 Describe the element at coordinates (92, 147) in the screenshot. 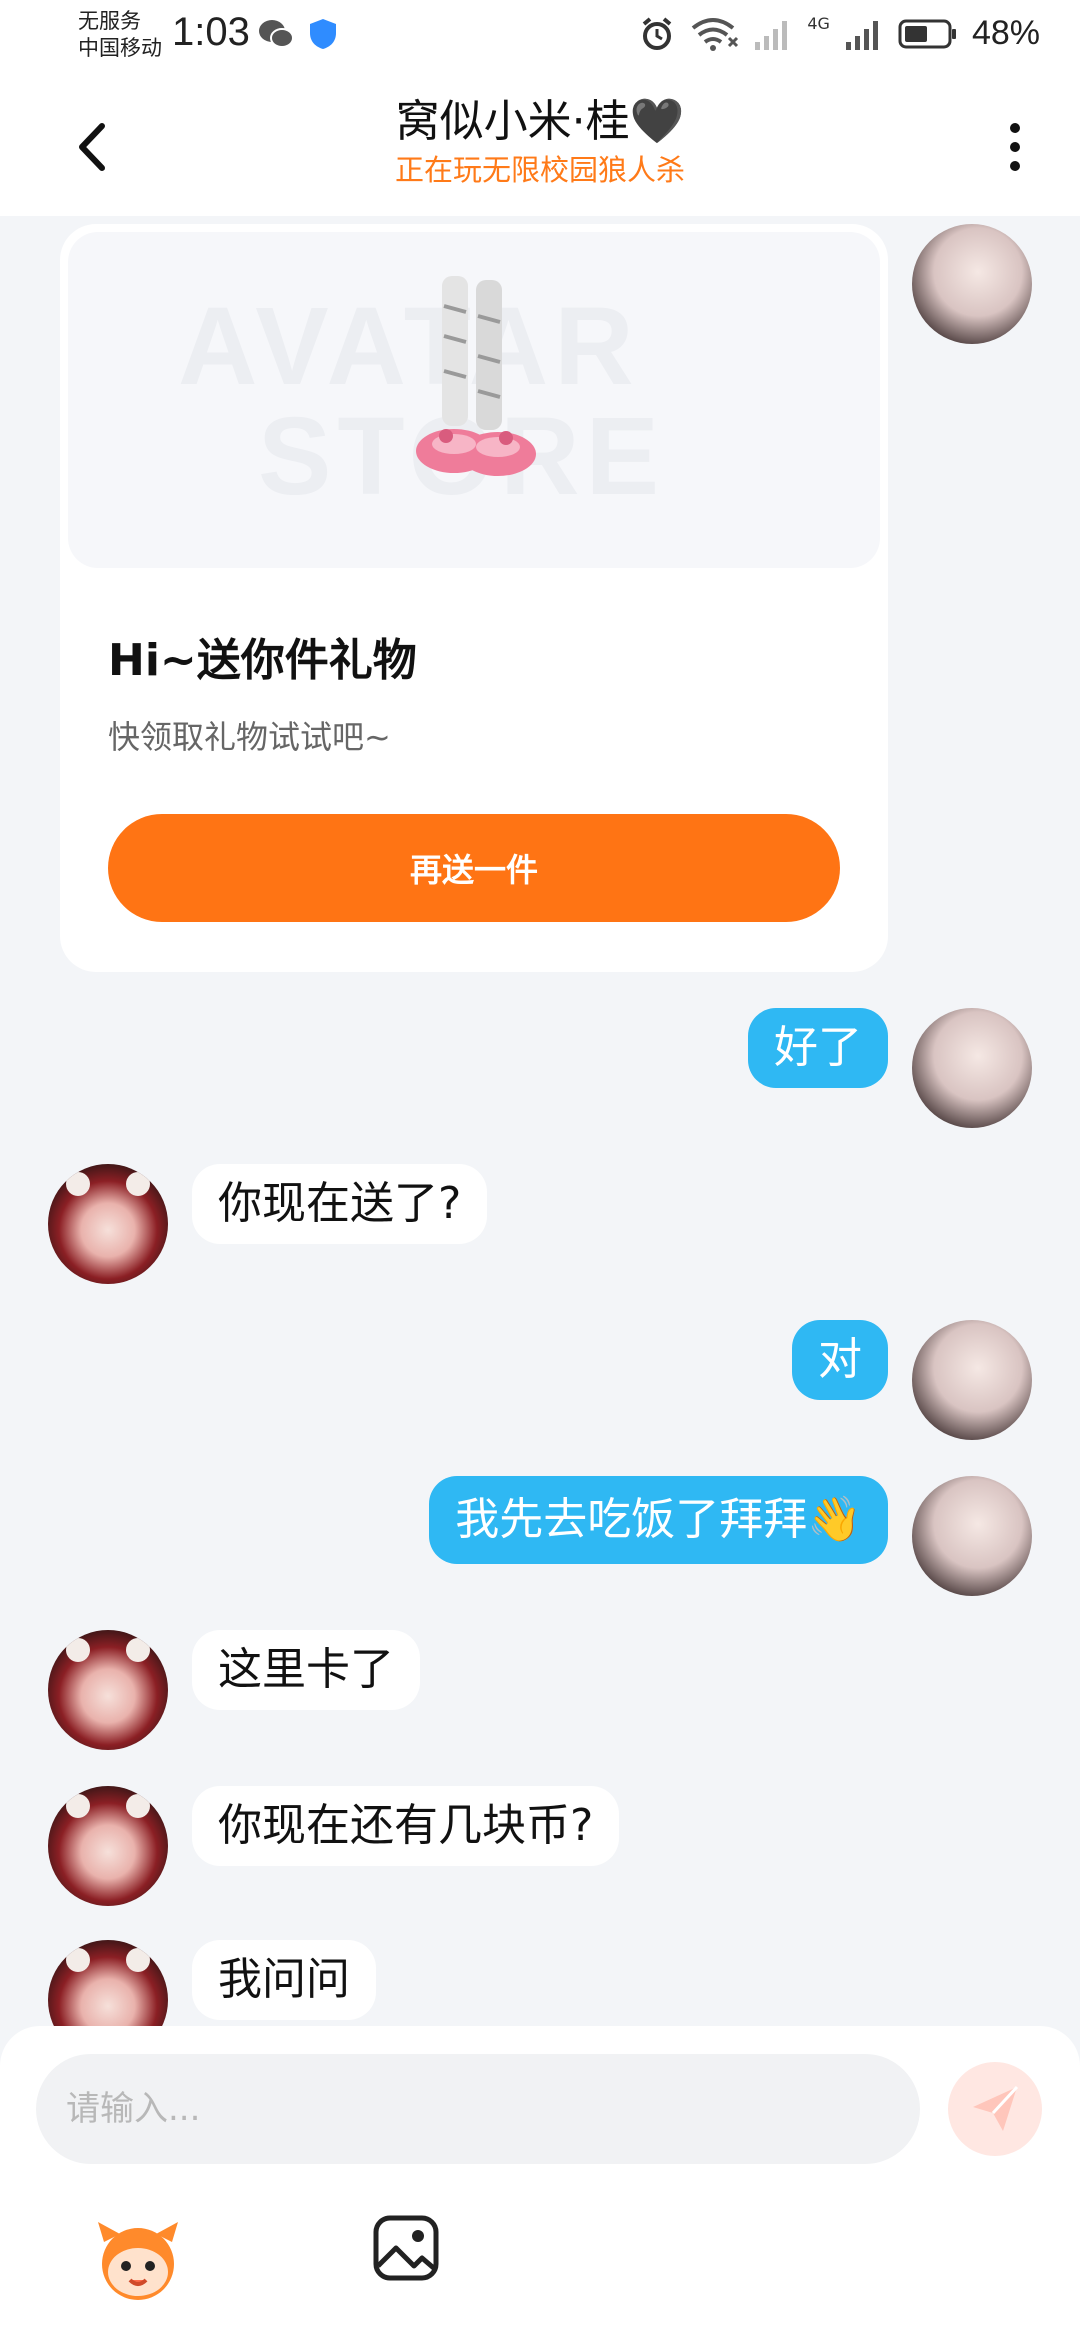

I see `chevron-left-icon` at that location.